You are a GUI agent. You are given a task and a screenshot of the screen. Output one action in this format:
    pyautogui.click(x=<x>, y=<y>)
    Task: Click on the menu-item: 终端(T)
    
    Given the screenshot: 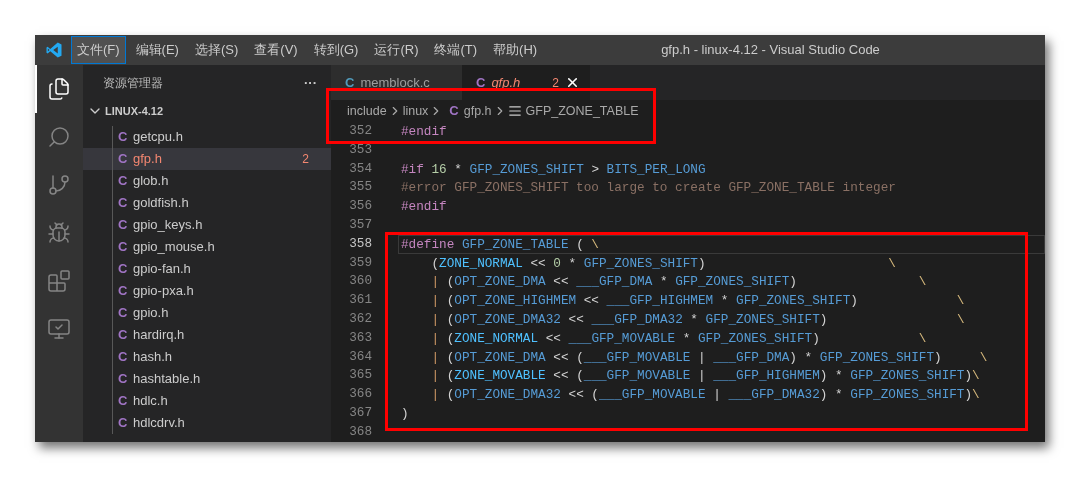 What is the action you would take?
    pyautogui.click(x=456, y=50)
    